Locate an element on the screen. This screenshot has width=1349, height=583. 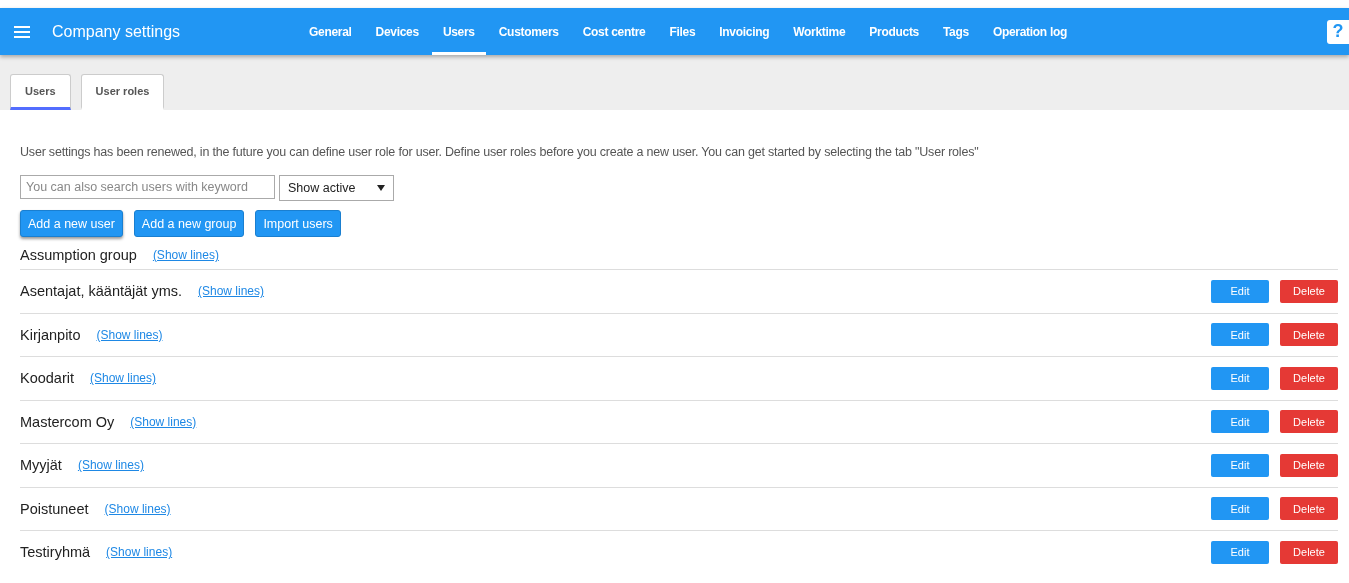
menu-icon is located at coordinates (22, 31).